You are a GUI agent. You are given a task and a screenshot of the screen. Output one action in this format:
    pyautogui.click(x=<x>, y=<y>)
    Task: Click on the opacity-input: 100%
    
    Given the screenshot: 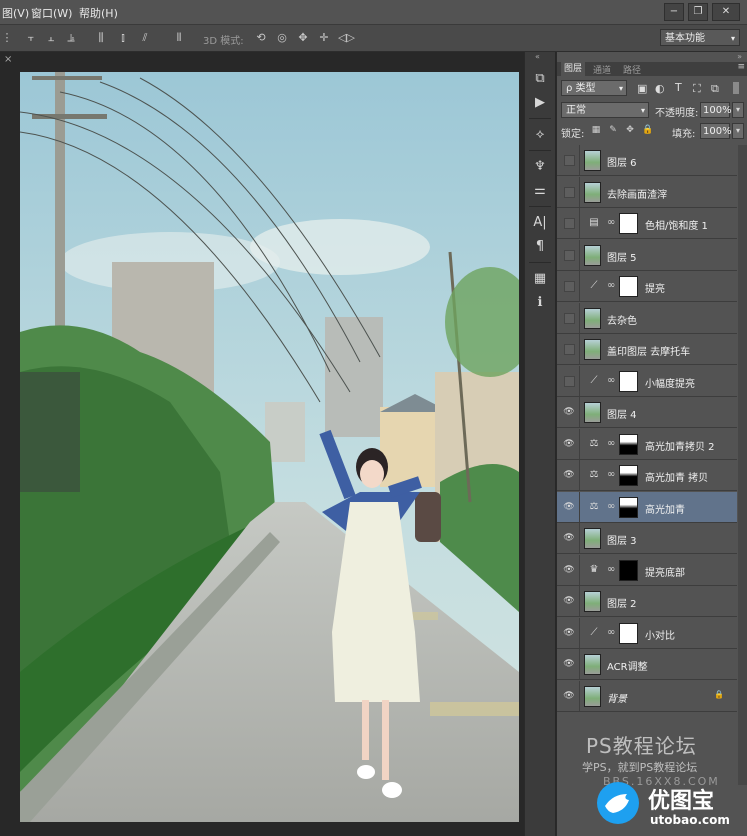 What is the action you would take?
    pyautogui.click(x=716, y=110)
    